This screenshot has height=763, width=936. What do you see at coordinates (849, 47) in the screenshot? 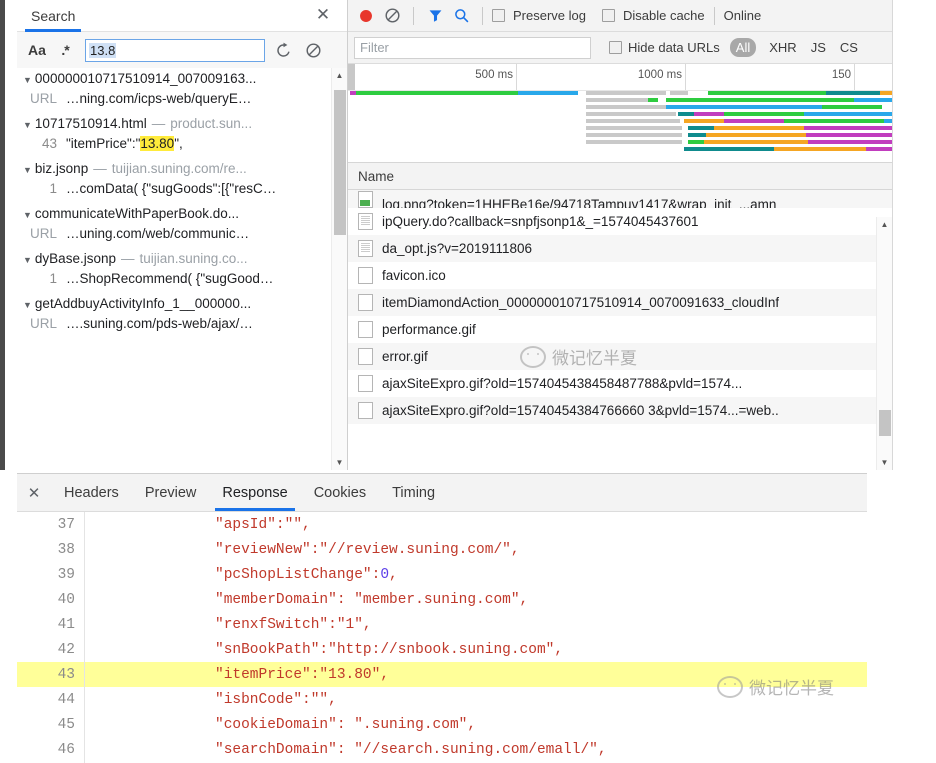
I see `filter-type-css: CS` at bounding box center [849, 47].